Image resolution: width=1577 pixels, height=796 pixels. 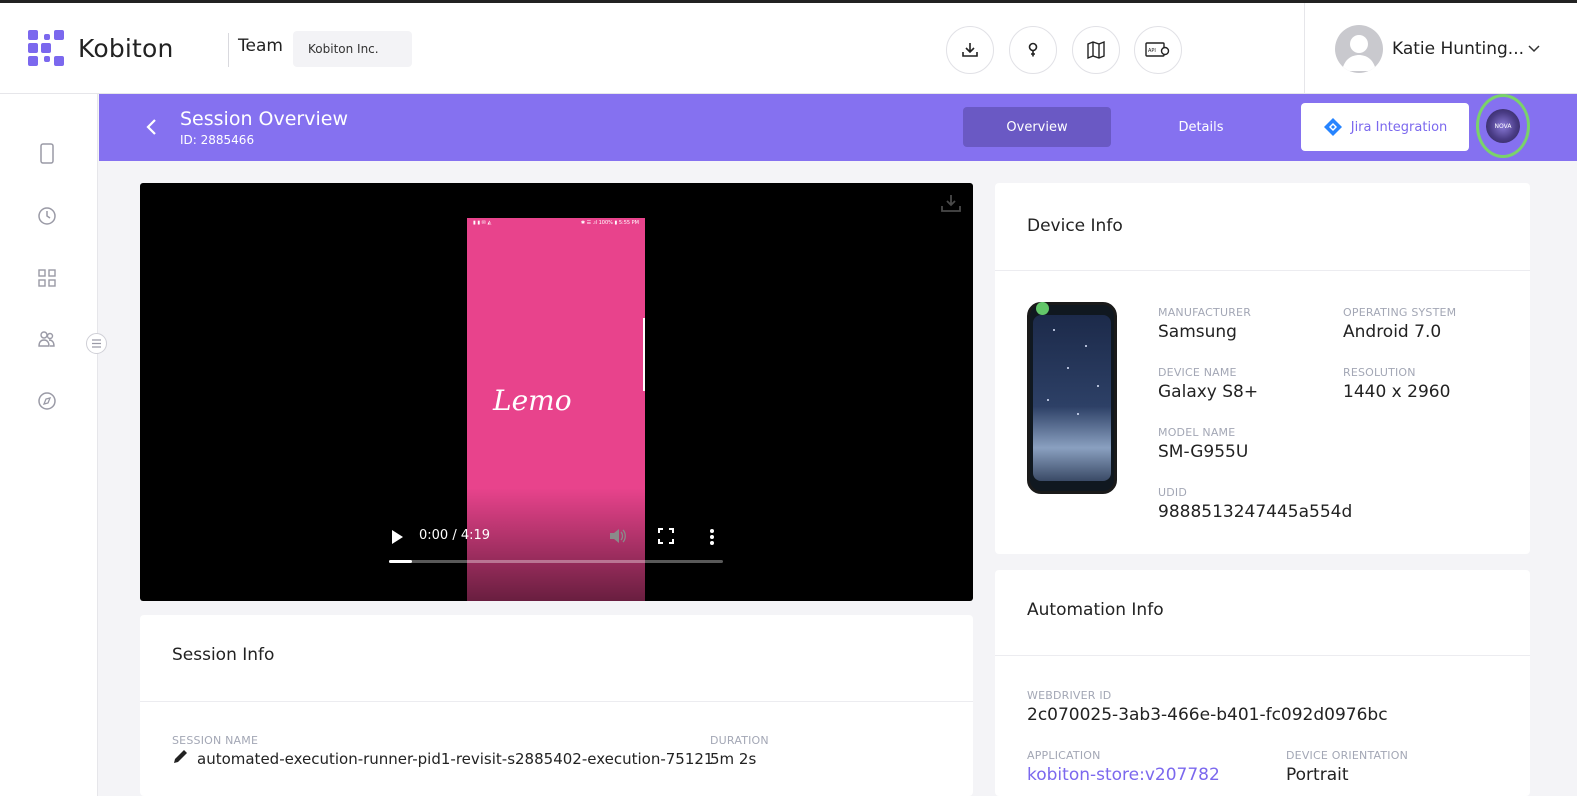 I want to click on webdriver-id-label: WEBDRIVER ID, so click(x=1069, y=695).